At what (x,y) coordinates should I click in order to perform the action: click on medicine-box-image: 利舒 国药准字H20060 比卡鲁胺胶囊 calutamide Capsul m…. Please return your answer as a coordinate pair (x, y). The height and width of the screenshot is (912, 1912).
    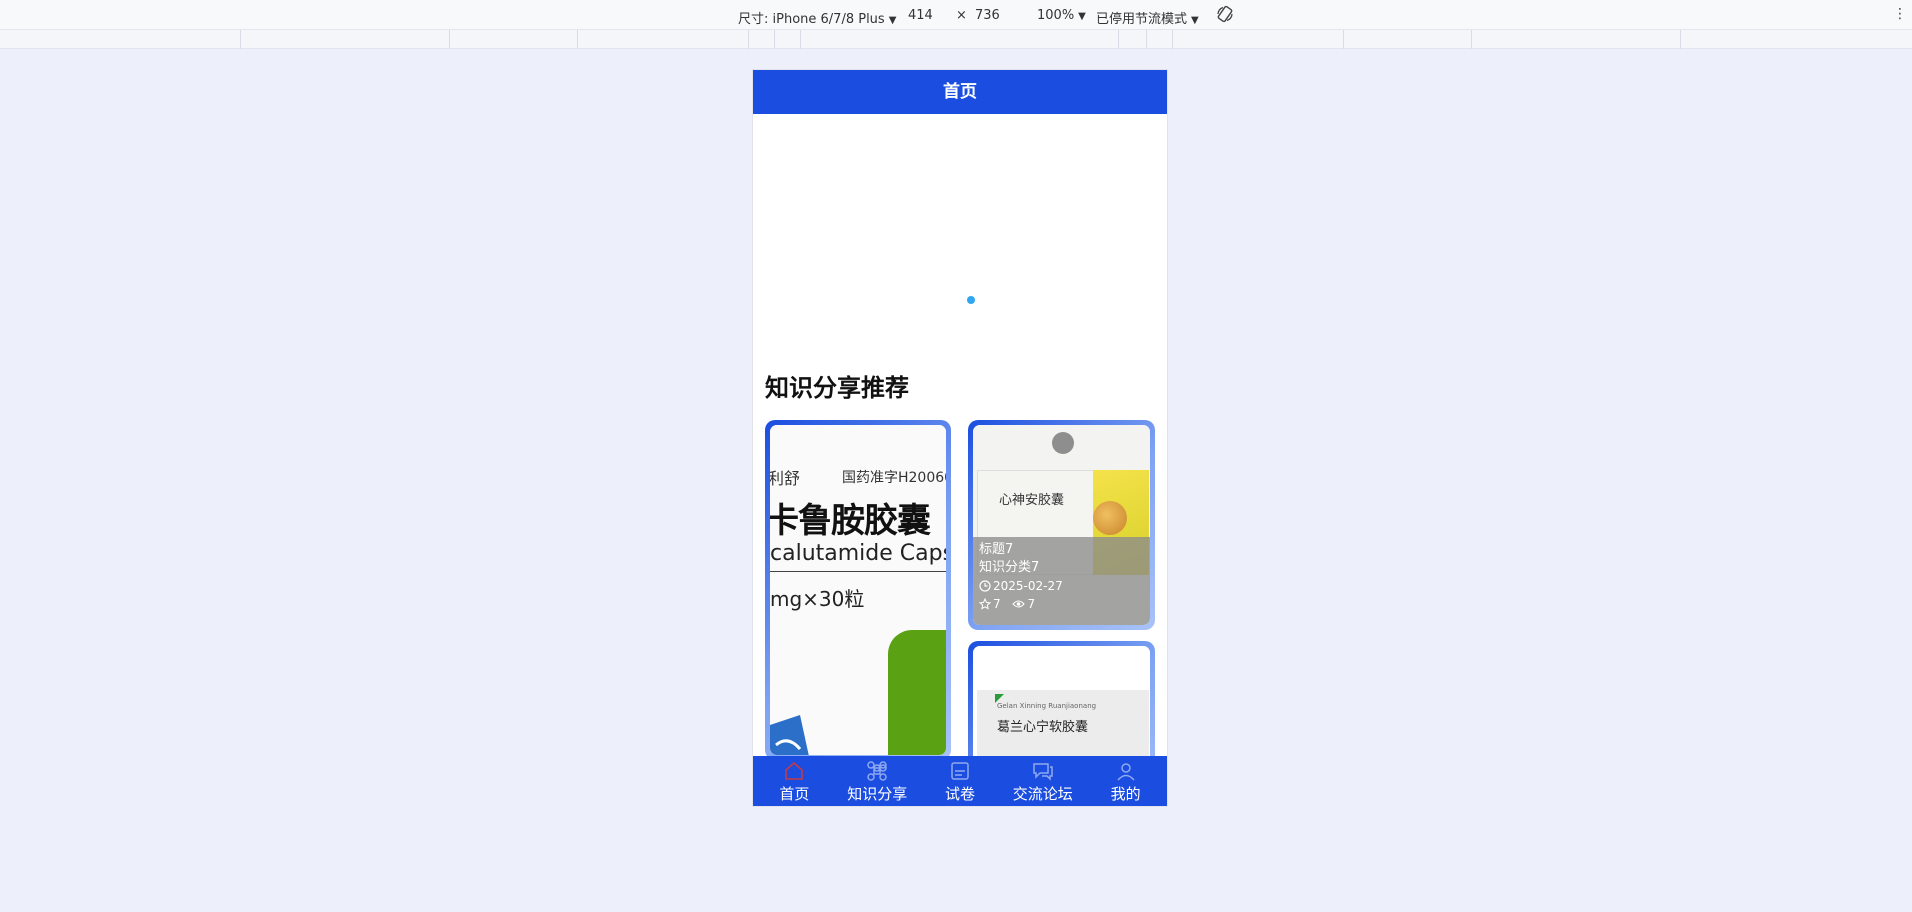
    Looking at the image, I should click on (858, 590).